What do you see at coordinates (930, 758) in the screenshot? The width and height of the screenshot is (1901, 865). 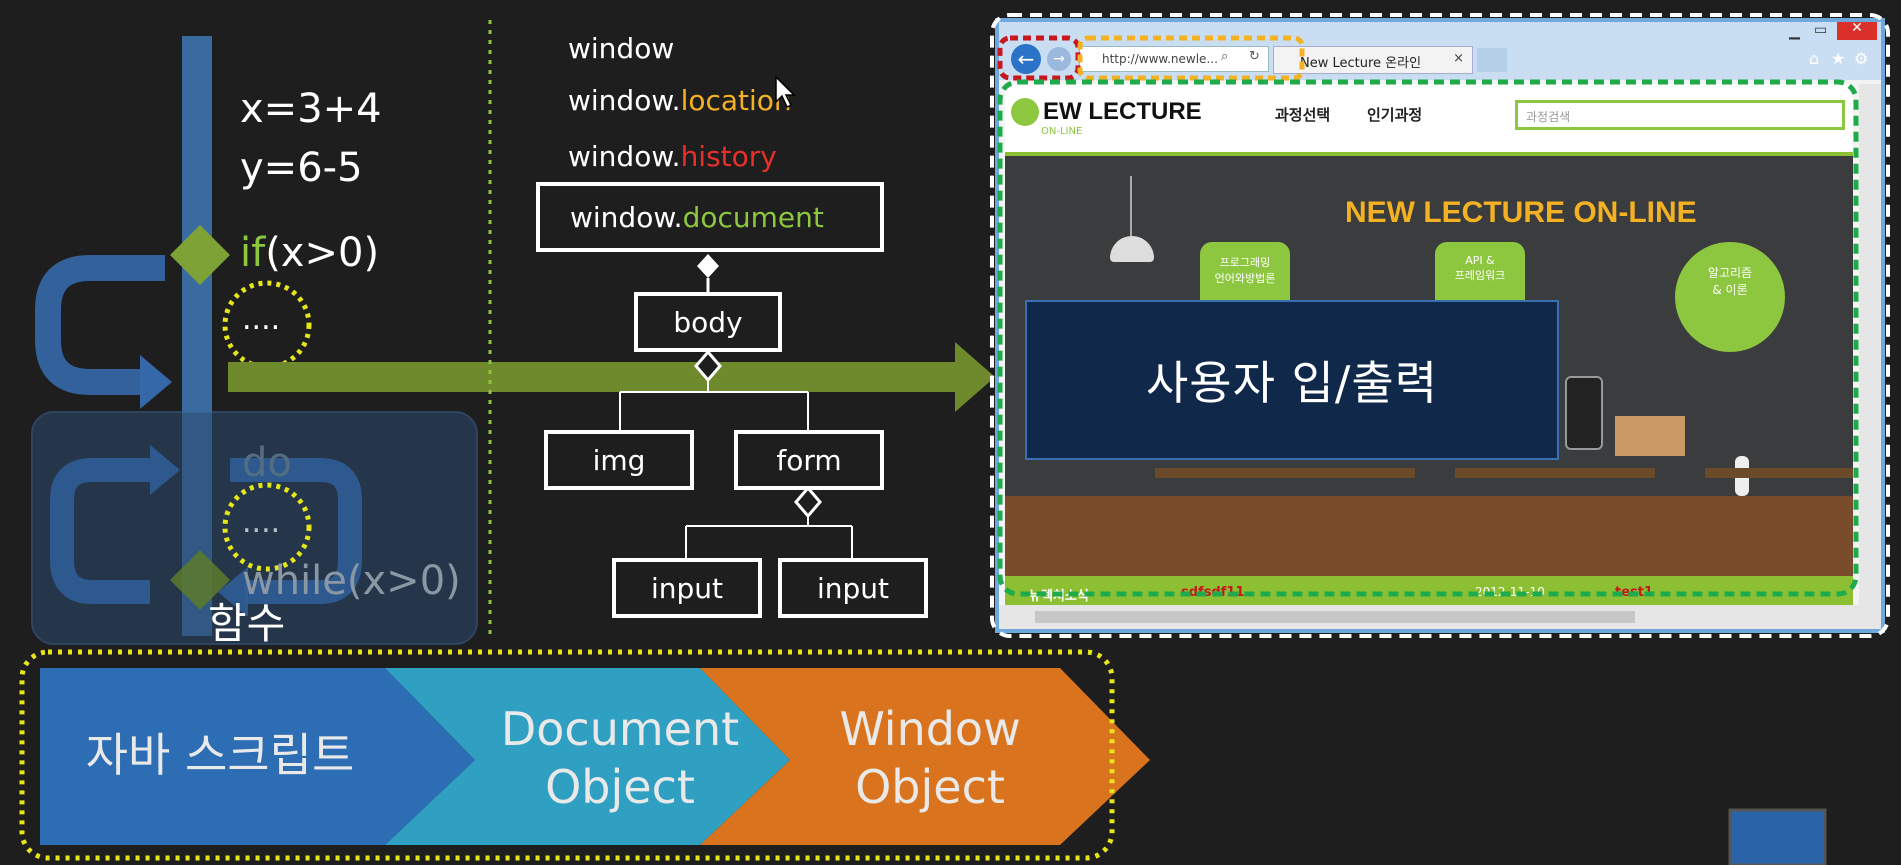 I see `flow-step-window-object: Window Object` at bounding box center [930, 758].